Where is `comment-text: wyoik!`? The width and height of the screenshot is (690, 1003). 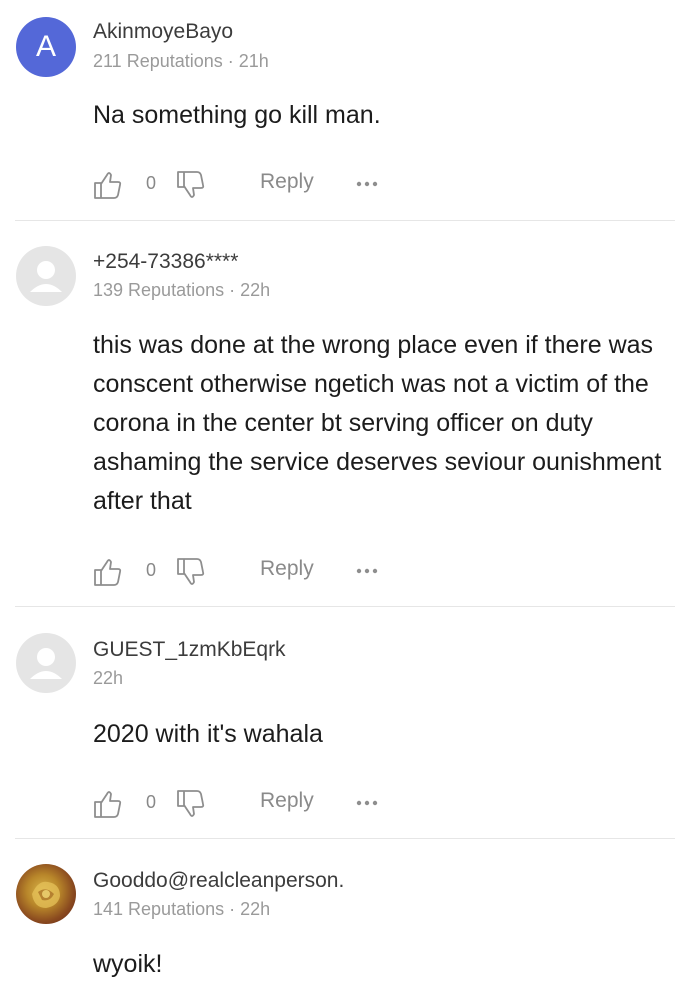 comment-text: wyoik! is located at coordinates (128, 964).